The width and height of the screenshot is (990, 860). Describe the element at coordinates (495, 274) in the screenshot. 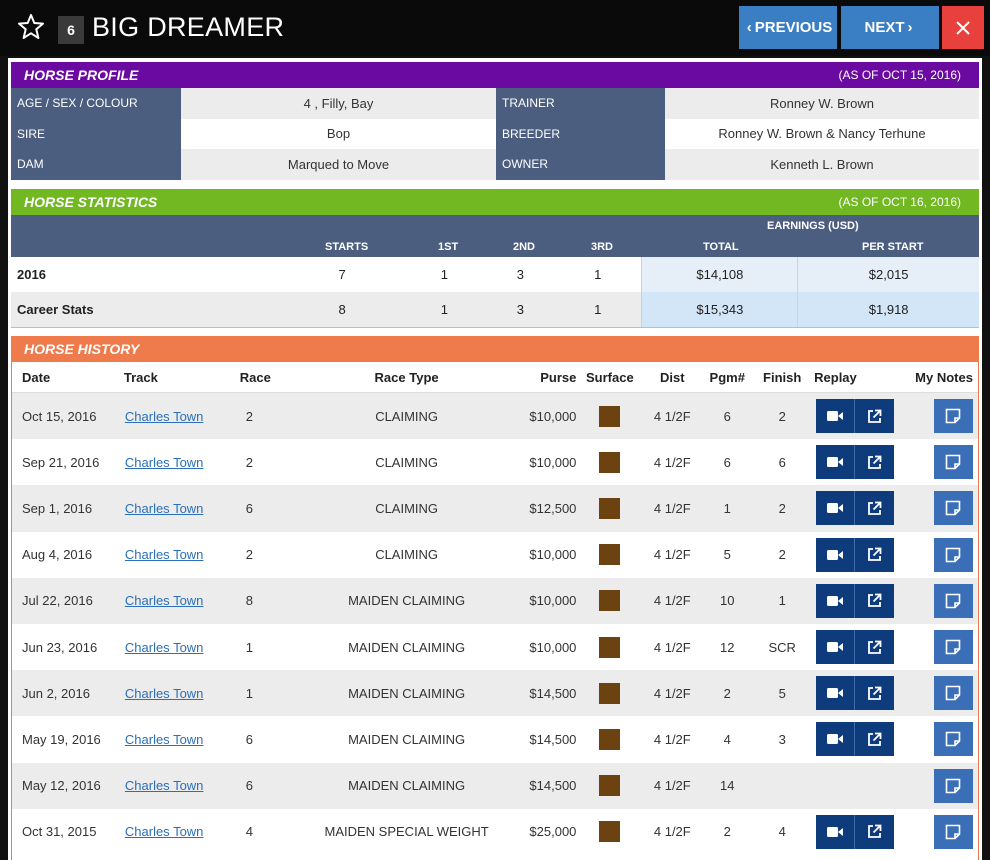

I see `statistics-row: 2016 7 1 3 1 $14,108 $2,015` at that location.